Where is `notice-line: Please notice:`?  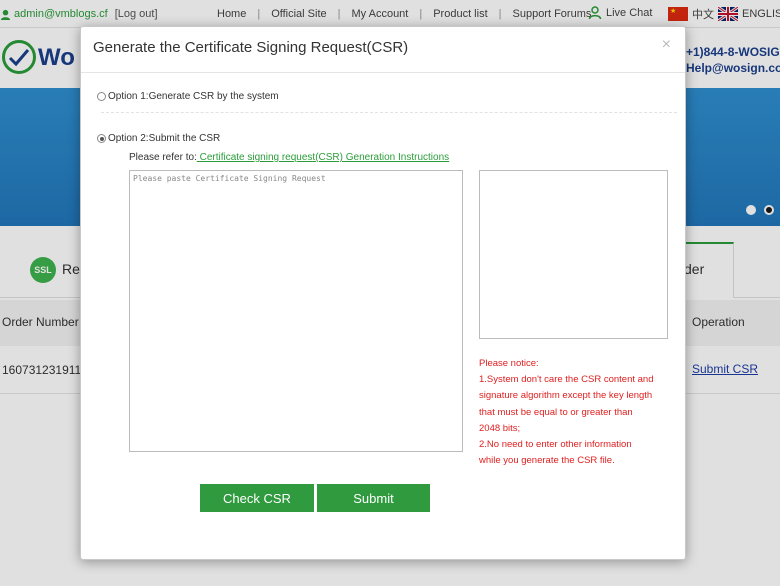 notice-line: Please notice: is located at coordinates (509, 363).